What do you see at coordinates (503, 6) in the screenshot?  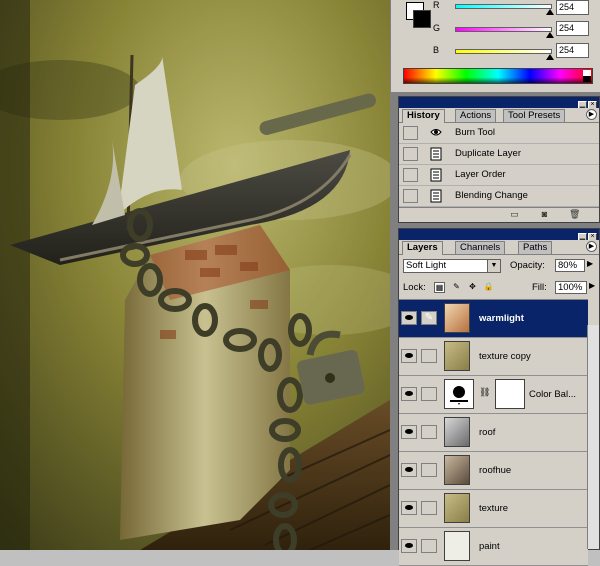 I see `red-slider` at bounding box center [503, 6].